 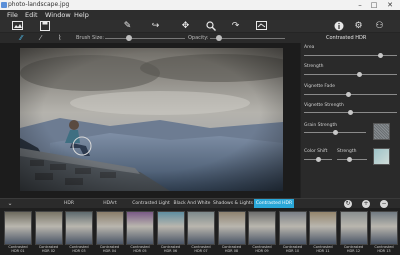 What do you see at coordinates (81, 15) in the screenshot?
I see `menu-help: Help` at bounding box center [81, 15].